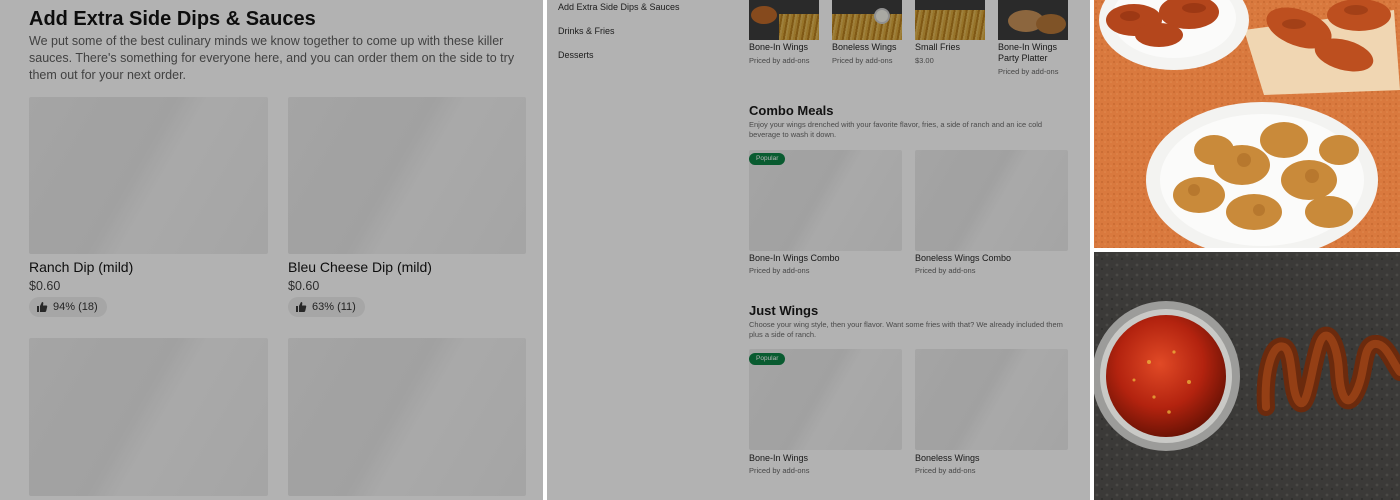 The width and height of the screenshot is (1400, 500). Describe the element at coordinates (172, 19) in the screenshot. I see `section-title: Add Extra Side Dips & Sauces` at that location.